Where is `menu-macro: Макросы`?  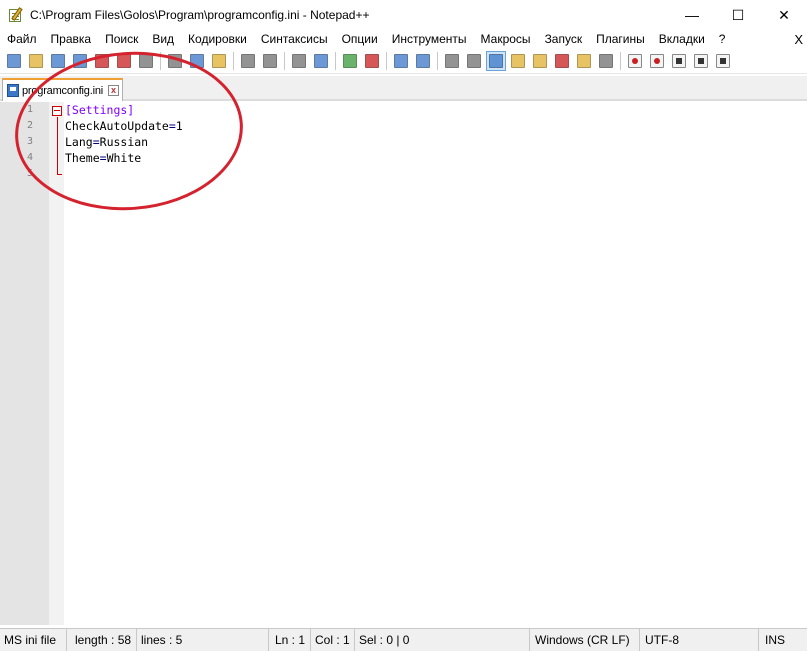
menu-macro: Макросы is located at coordinates (506, 39).